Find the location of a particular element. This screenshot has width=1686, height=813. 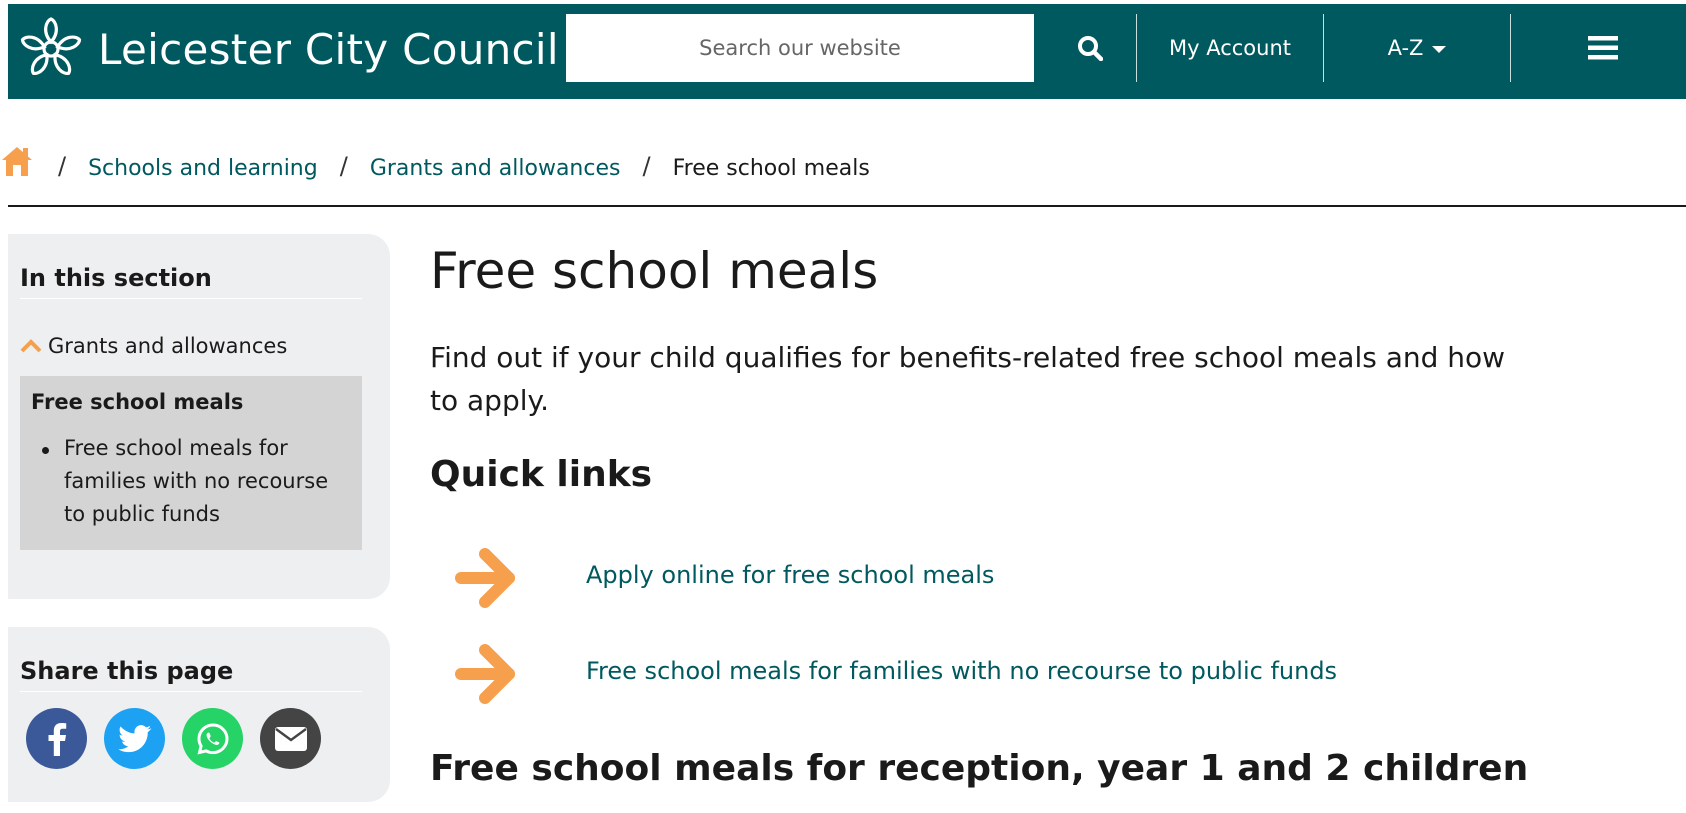

search-box is located at coordinates (800, 48).